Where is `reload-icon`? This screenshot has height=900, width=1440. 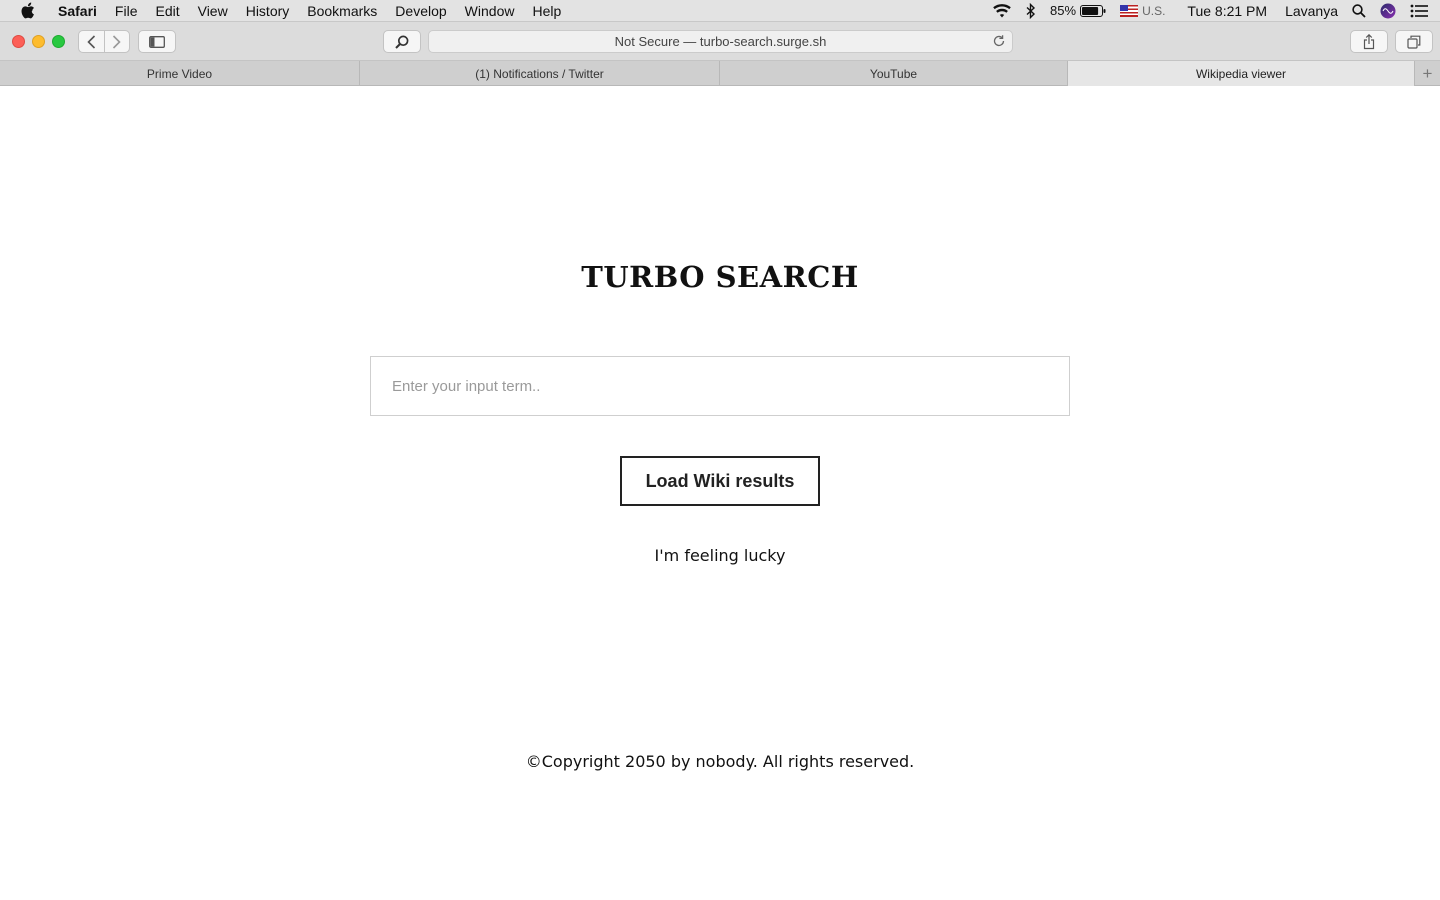
reload-icon is located at coordinates (999, 42).